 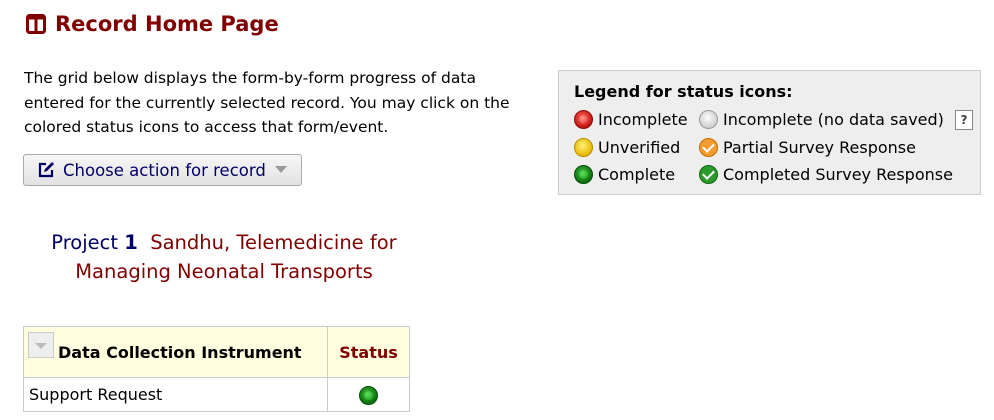 I want to click on page-title: Record Home Page, so click(x=152, y=24).